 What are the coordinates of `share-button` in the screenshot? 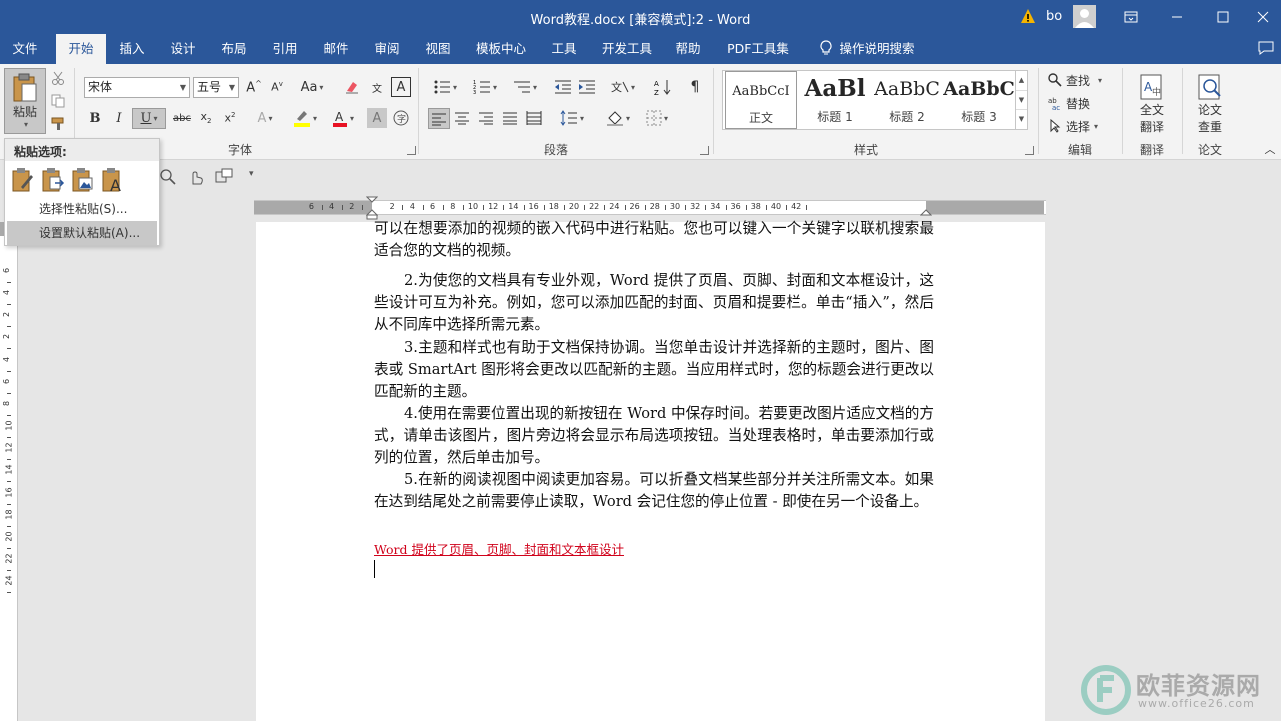 It's located at (1266, 49).